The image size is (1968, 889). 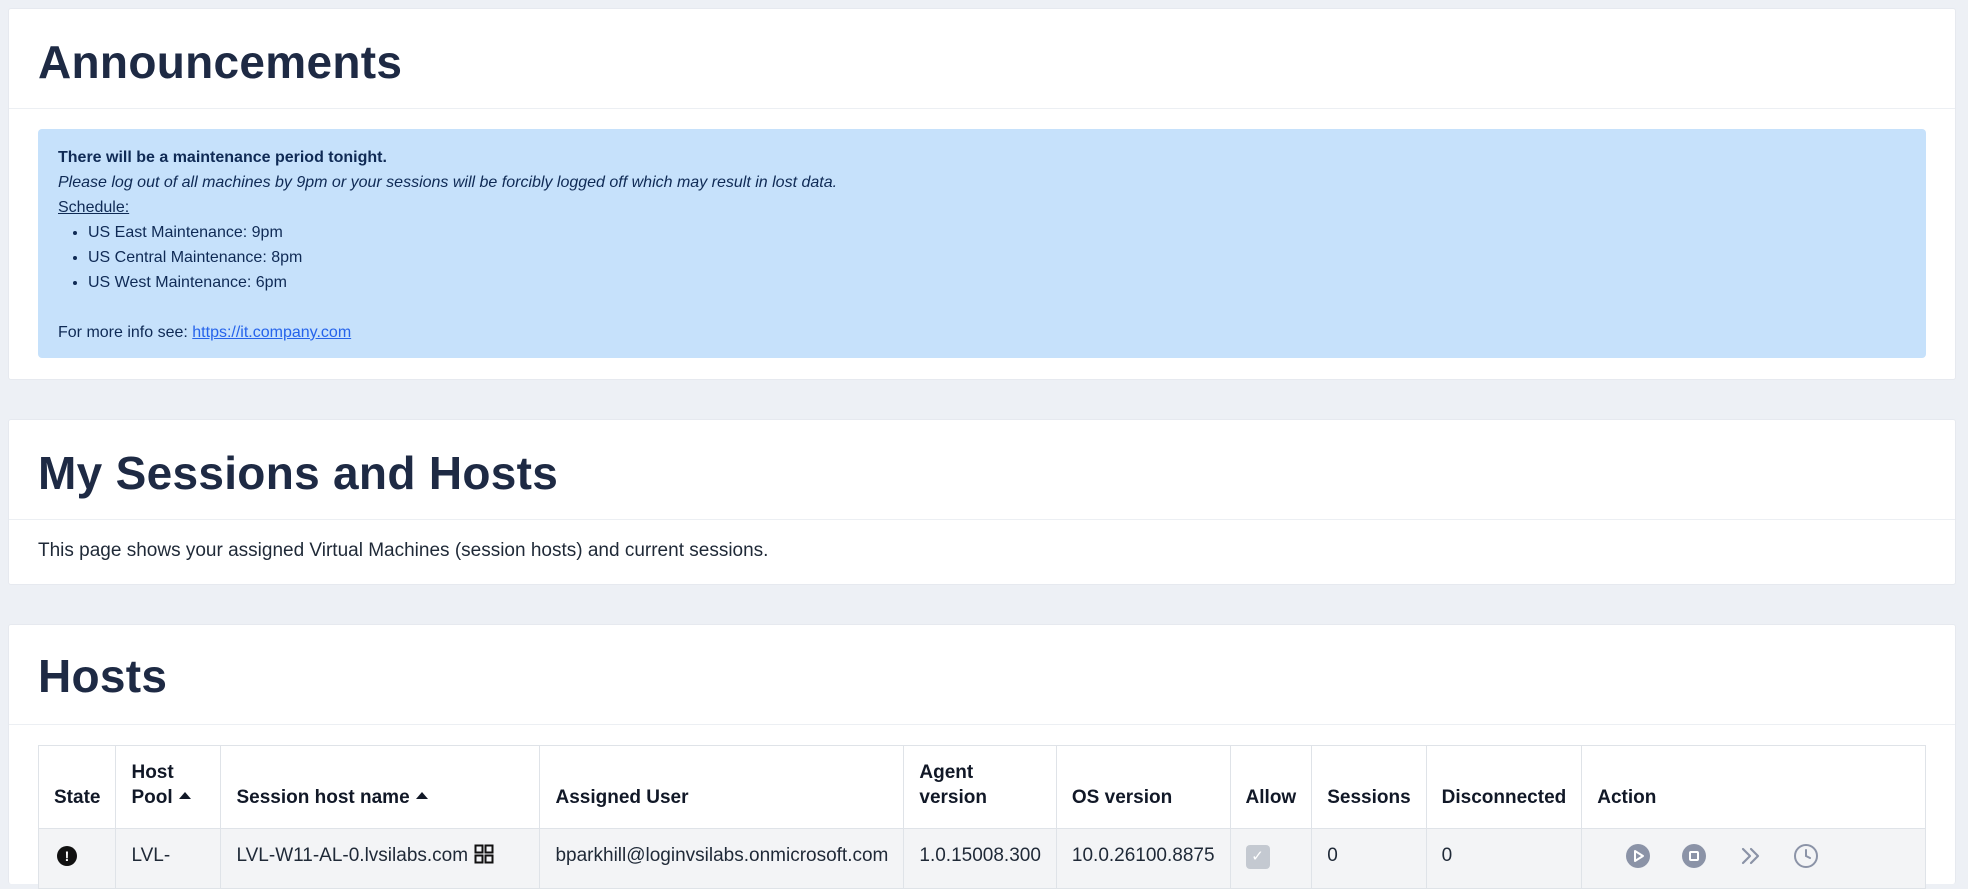 What do you see at coordinates (722, 787) in the screenshot?
I see `column-header-assigned-user: Assigned User` at bounding box center [722, 787].